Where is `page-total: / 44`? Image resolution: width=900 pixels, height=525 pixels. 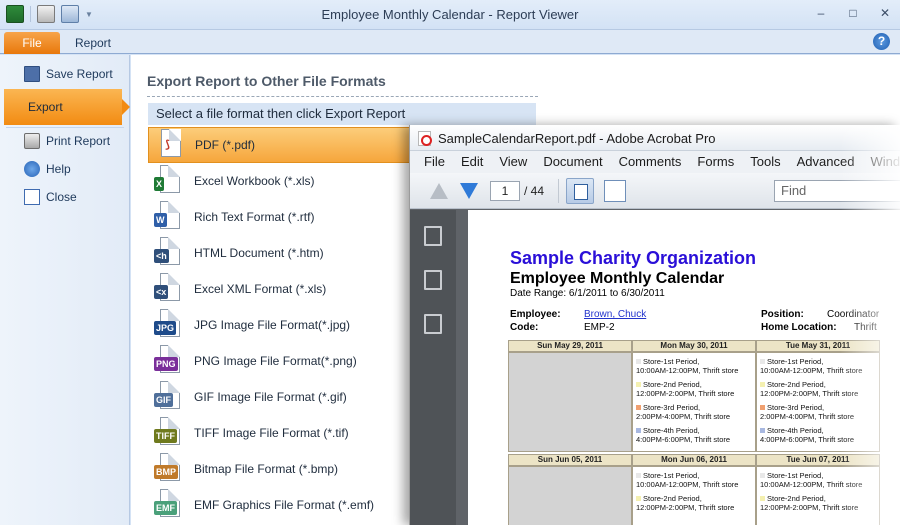 page-total: / 44 is located at coordinates (534, 191).